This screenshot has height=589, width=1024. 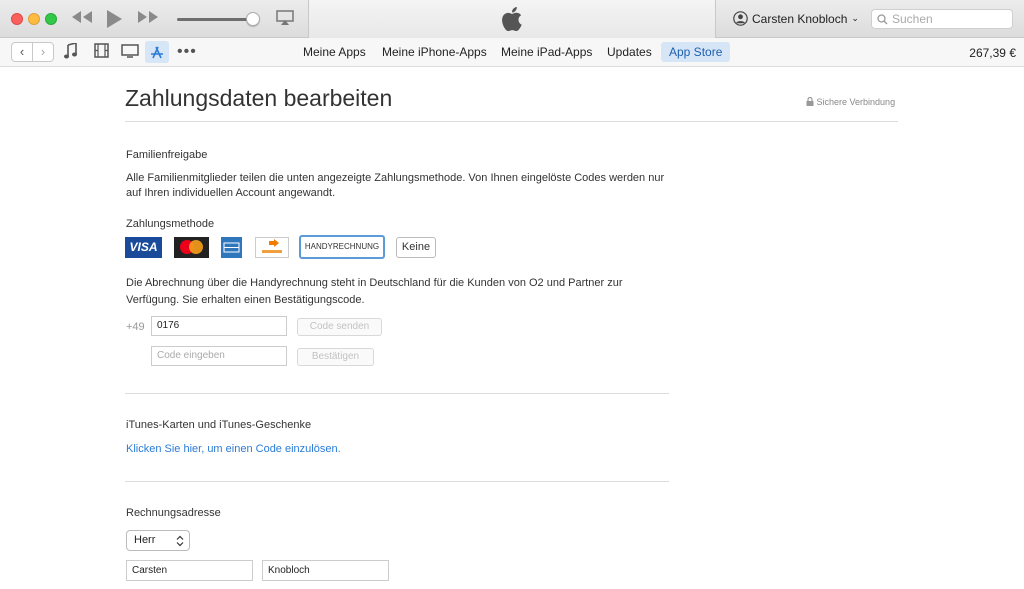 What do you see at coordinates (130, 52) in the screenshot?
I see `tv-icon` at bounding box center [130, 52].